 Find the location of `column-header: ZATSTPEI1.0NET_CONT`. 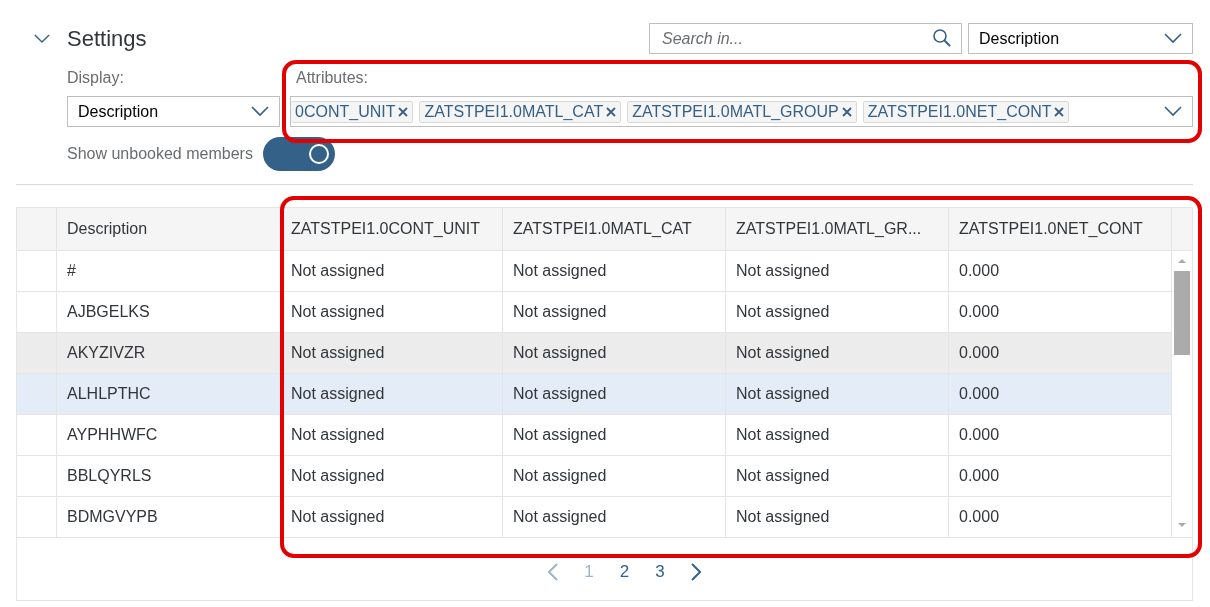

column-header: ZATSTPEI1.0NET_CONT is located at coordinates (1060, 229).